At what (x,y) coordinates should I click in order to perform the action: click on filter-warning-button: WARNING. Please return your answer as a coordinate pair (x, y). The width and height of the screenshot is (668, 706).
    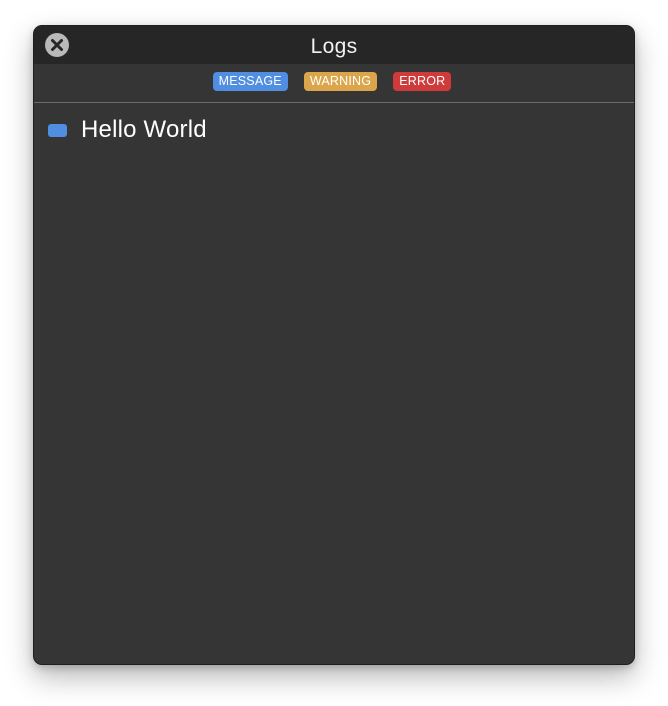
    Looking at the image, I should click on (340, 81).